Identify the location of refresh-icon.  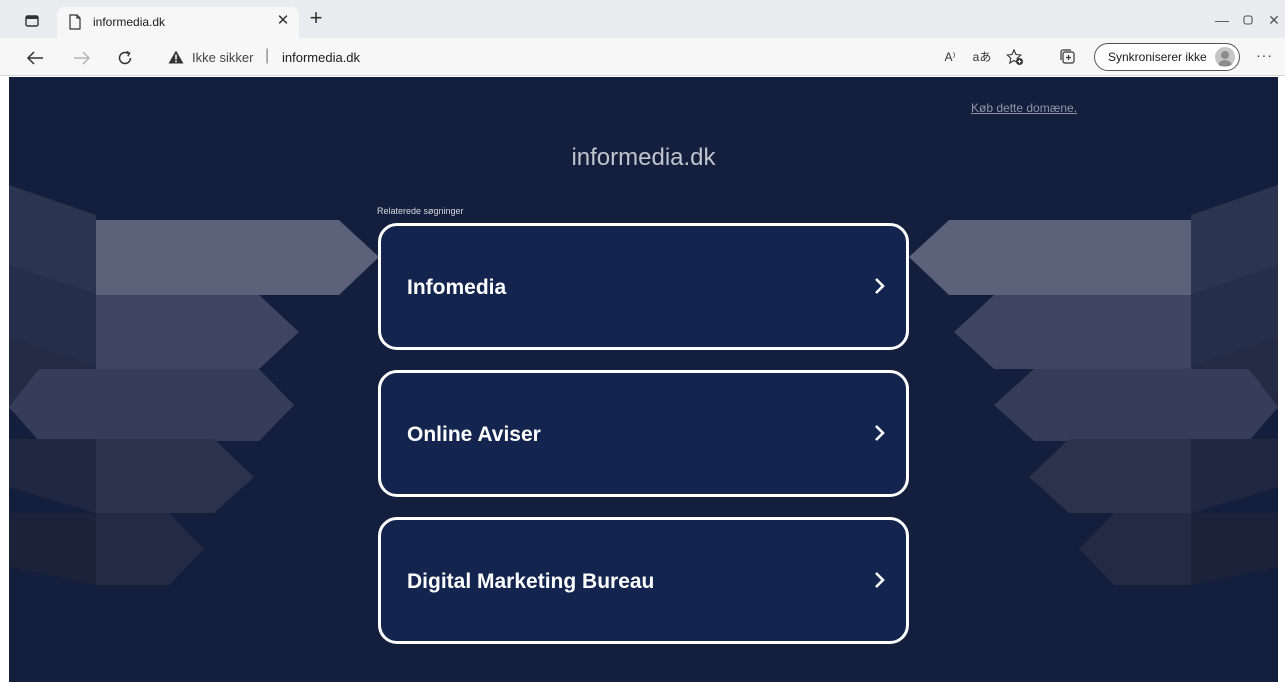
(125, 57).